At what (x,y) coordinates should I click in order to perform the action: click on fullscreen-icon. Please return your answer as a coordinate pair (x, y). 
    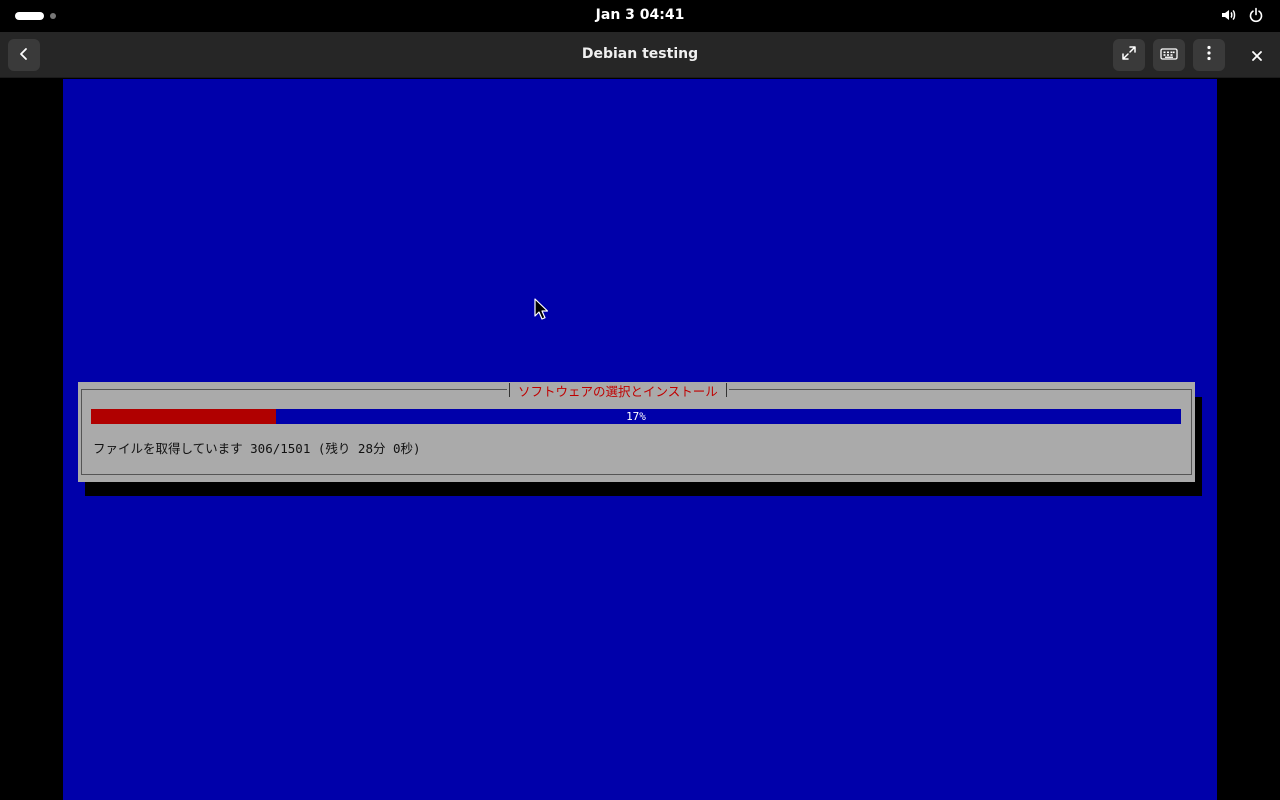
    Looking at the image, I should click on (1129, 55).